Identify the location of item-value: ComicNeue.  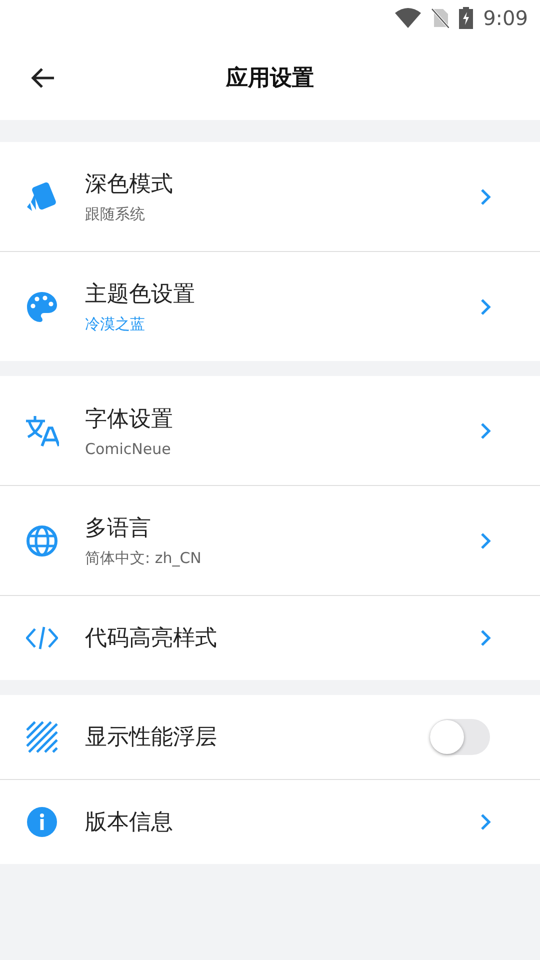
(128, 449).